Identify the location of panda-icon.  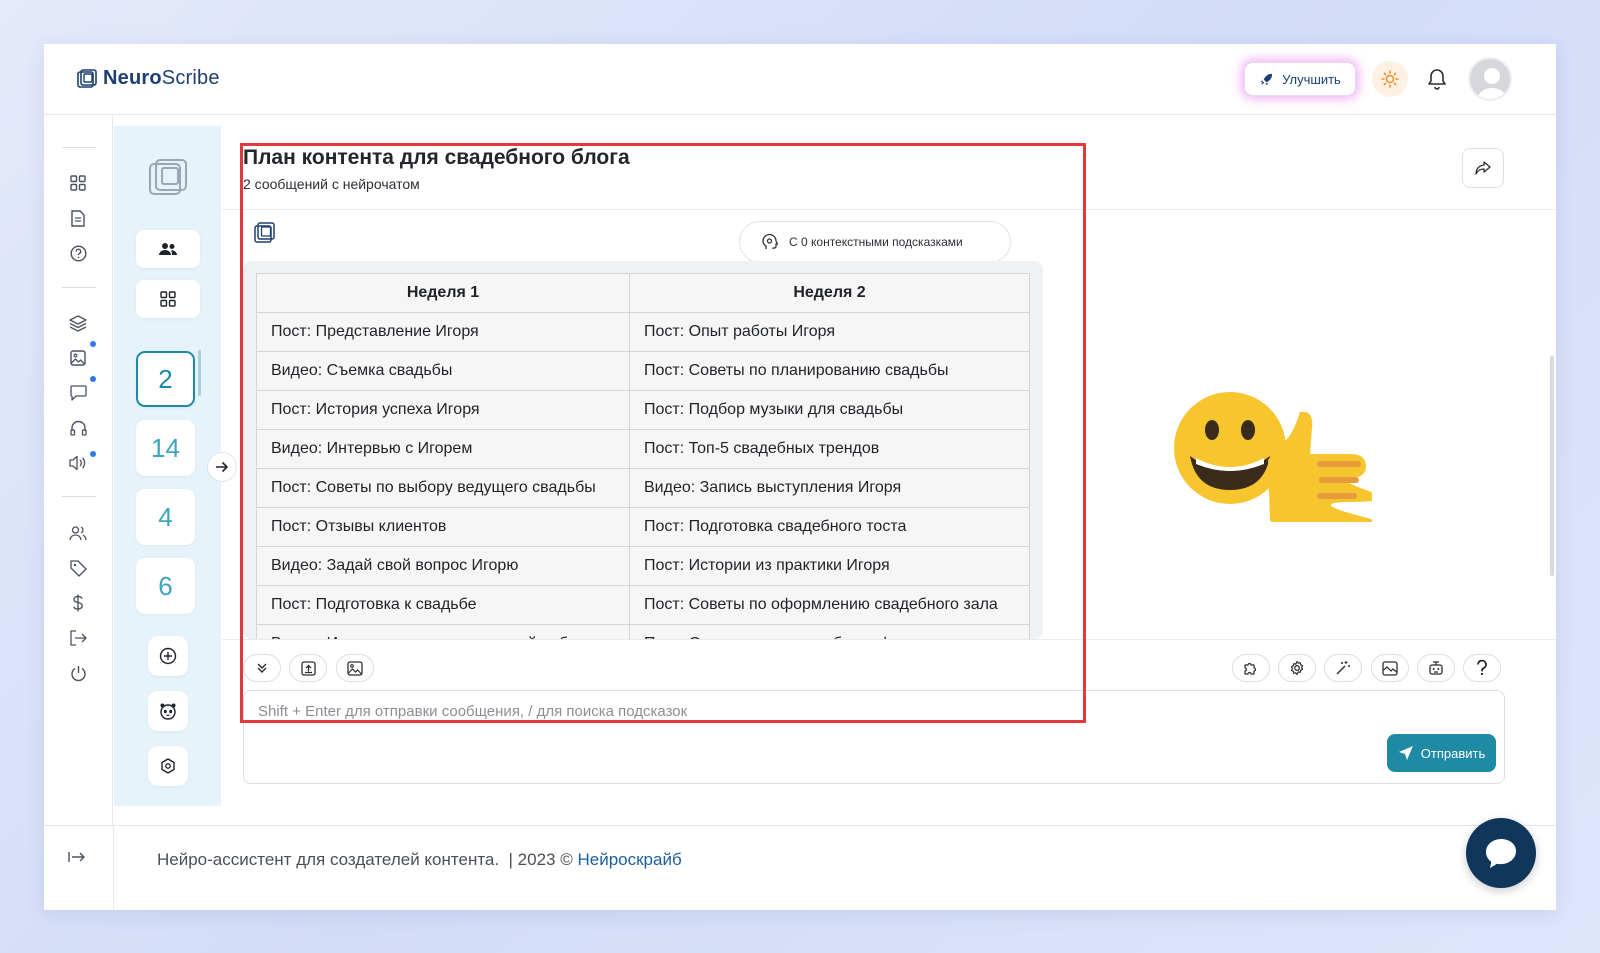
(168, 711).